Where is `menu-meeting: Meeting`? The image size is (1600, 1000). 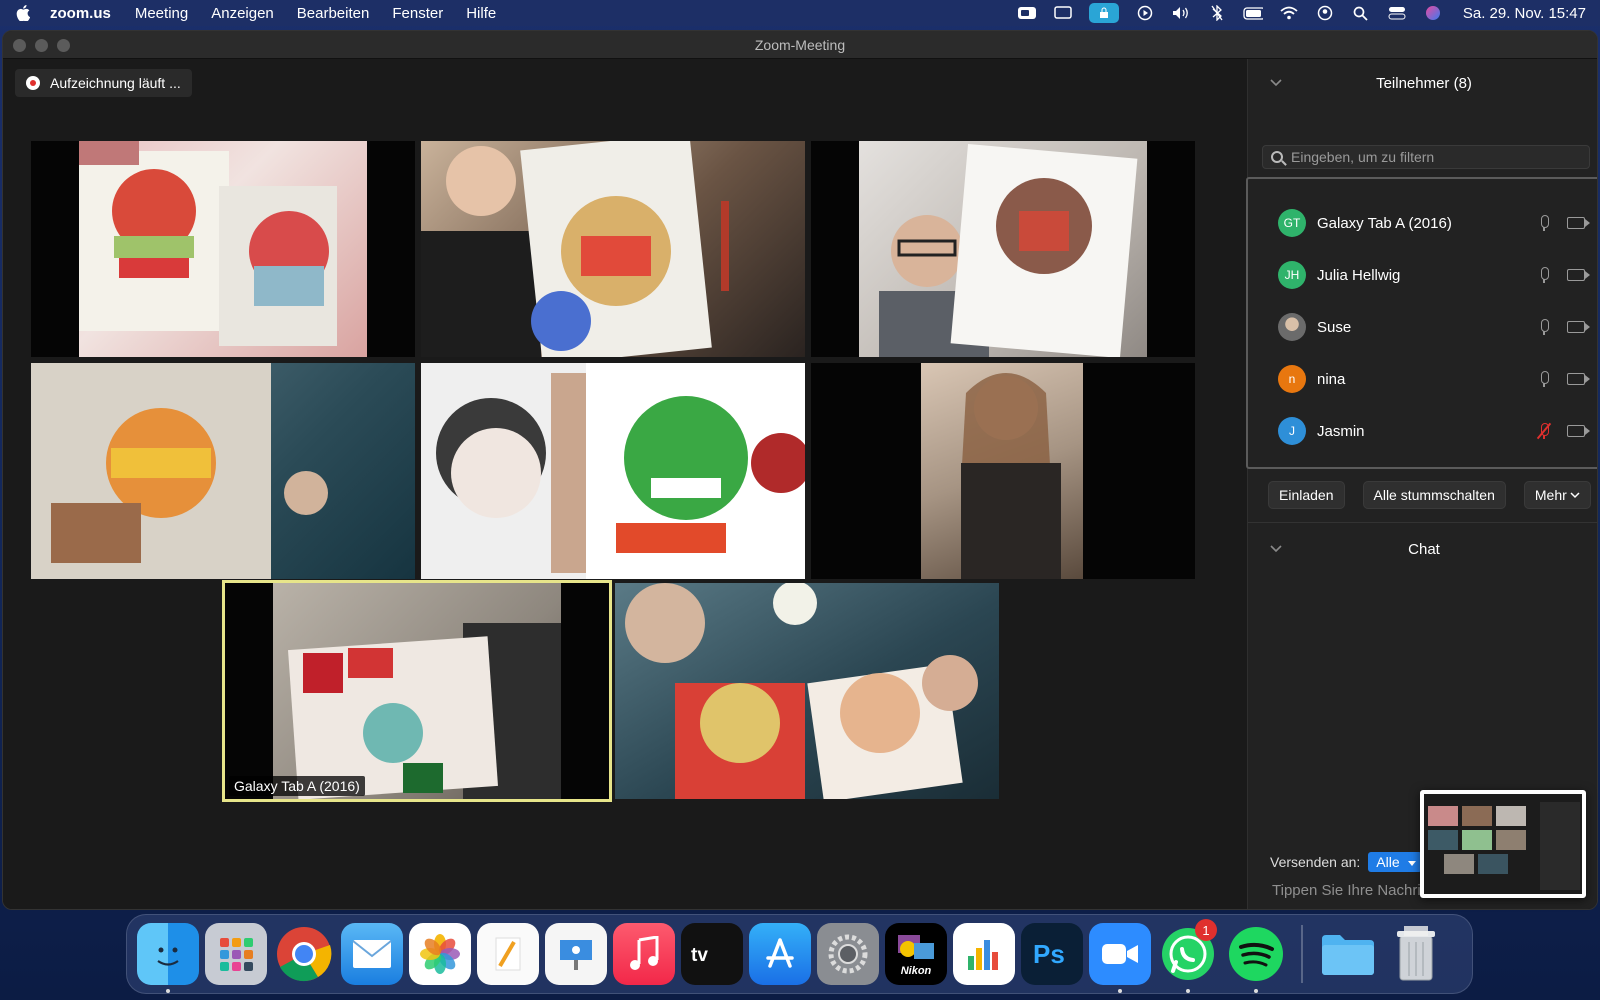
menu-meeting: Meeting is located at coordinates (161, 13).